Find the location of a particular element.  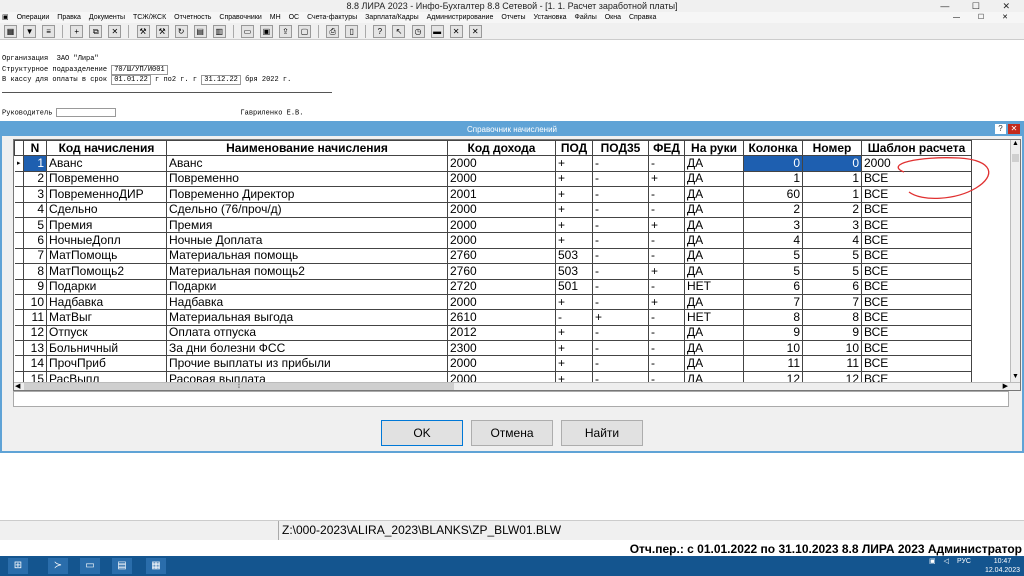

header-col-net: На руки is located at coordinates (714, 148).